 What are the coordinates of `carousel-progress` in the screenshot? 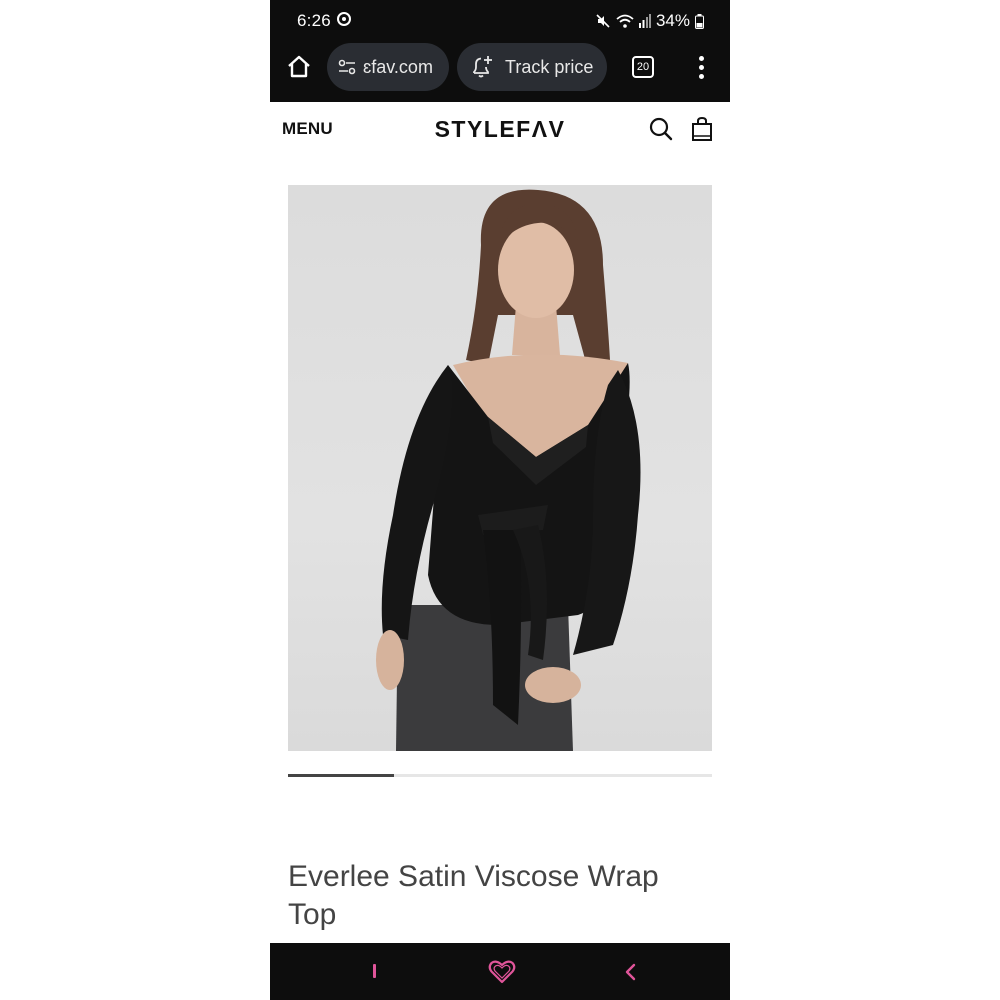 It's located at (500, 775).